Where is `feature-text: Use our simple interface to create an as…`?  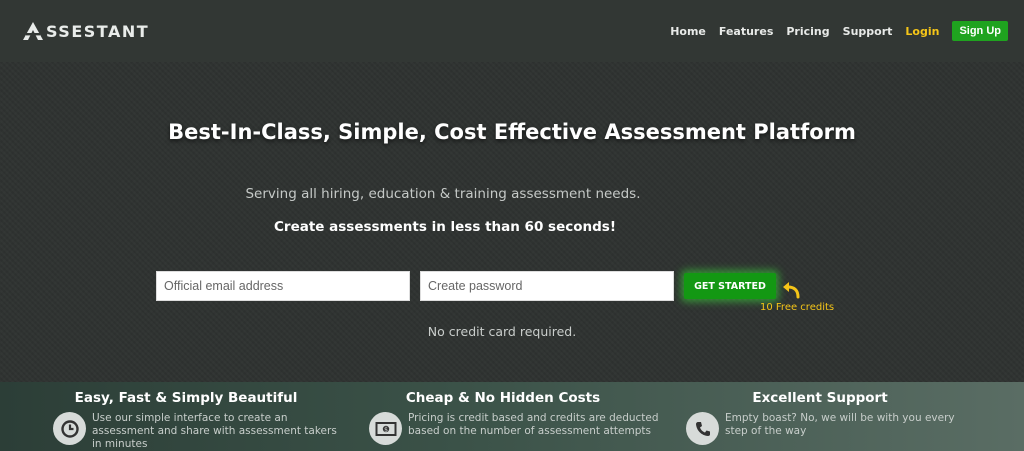
feature-text: Use our simple interface to create an as… is located at coordinates (214, 431).